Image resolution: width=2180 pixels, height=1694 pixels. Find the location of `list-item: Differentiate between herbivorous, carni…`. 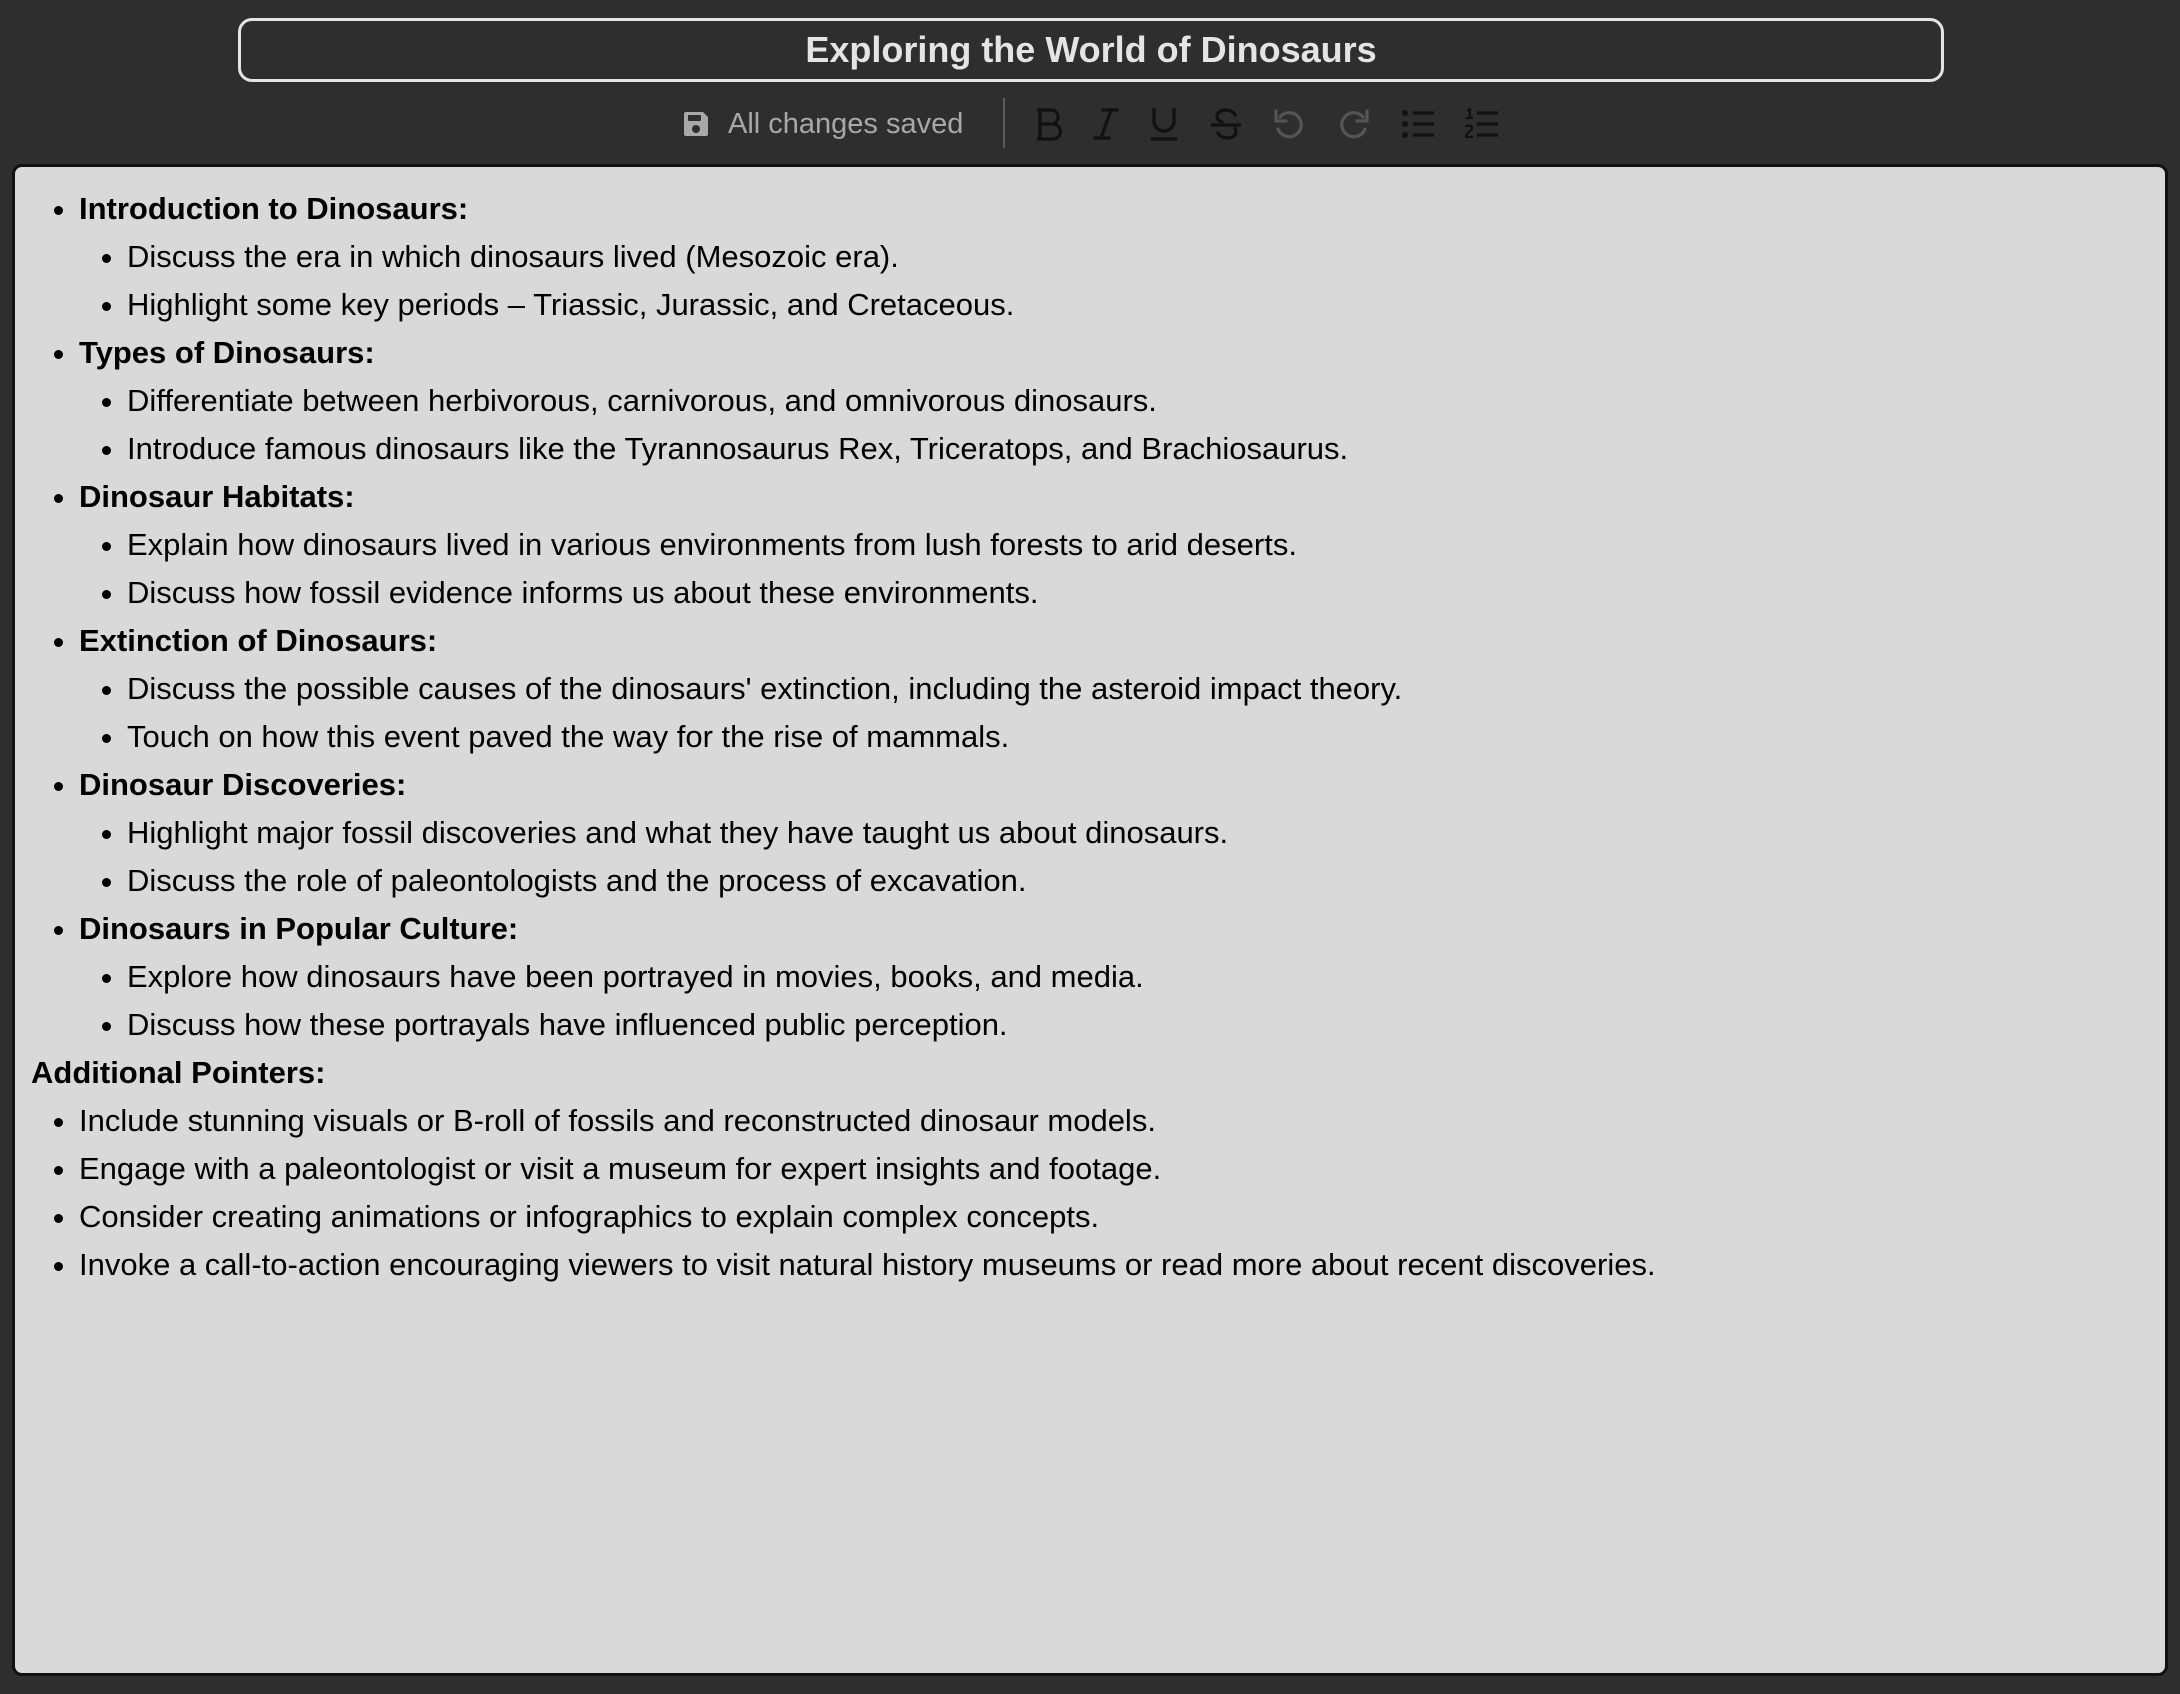

list-item: Differentiate between herbivorous, carni… is located at coordinates (1138, 401).